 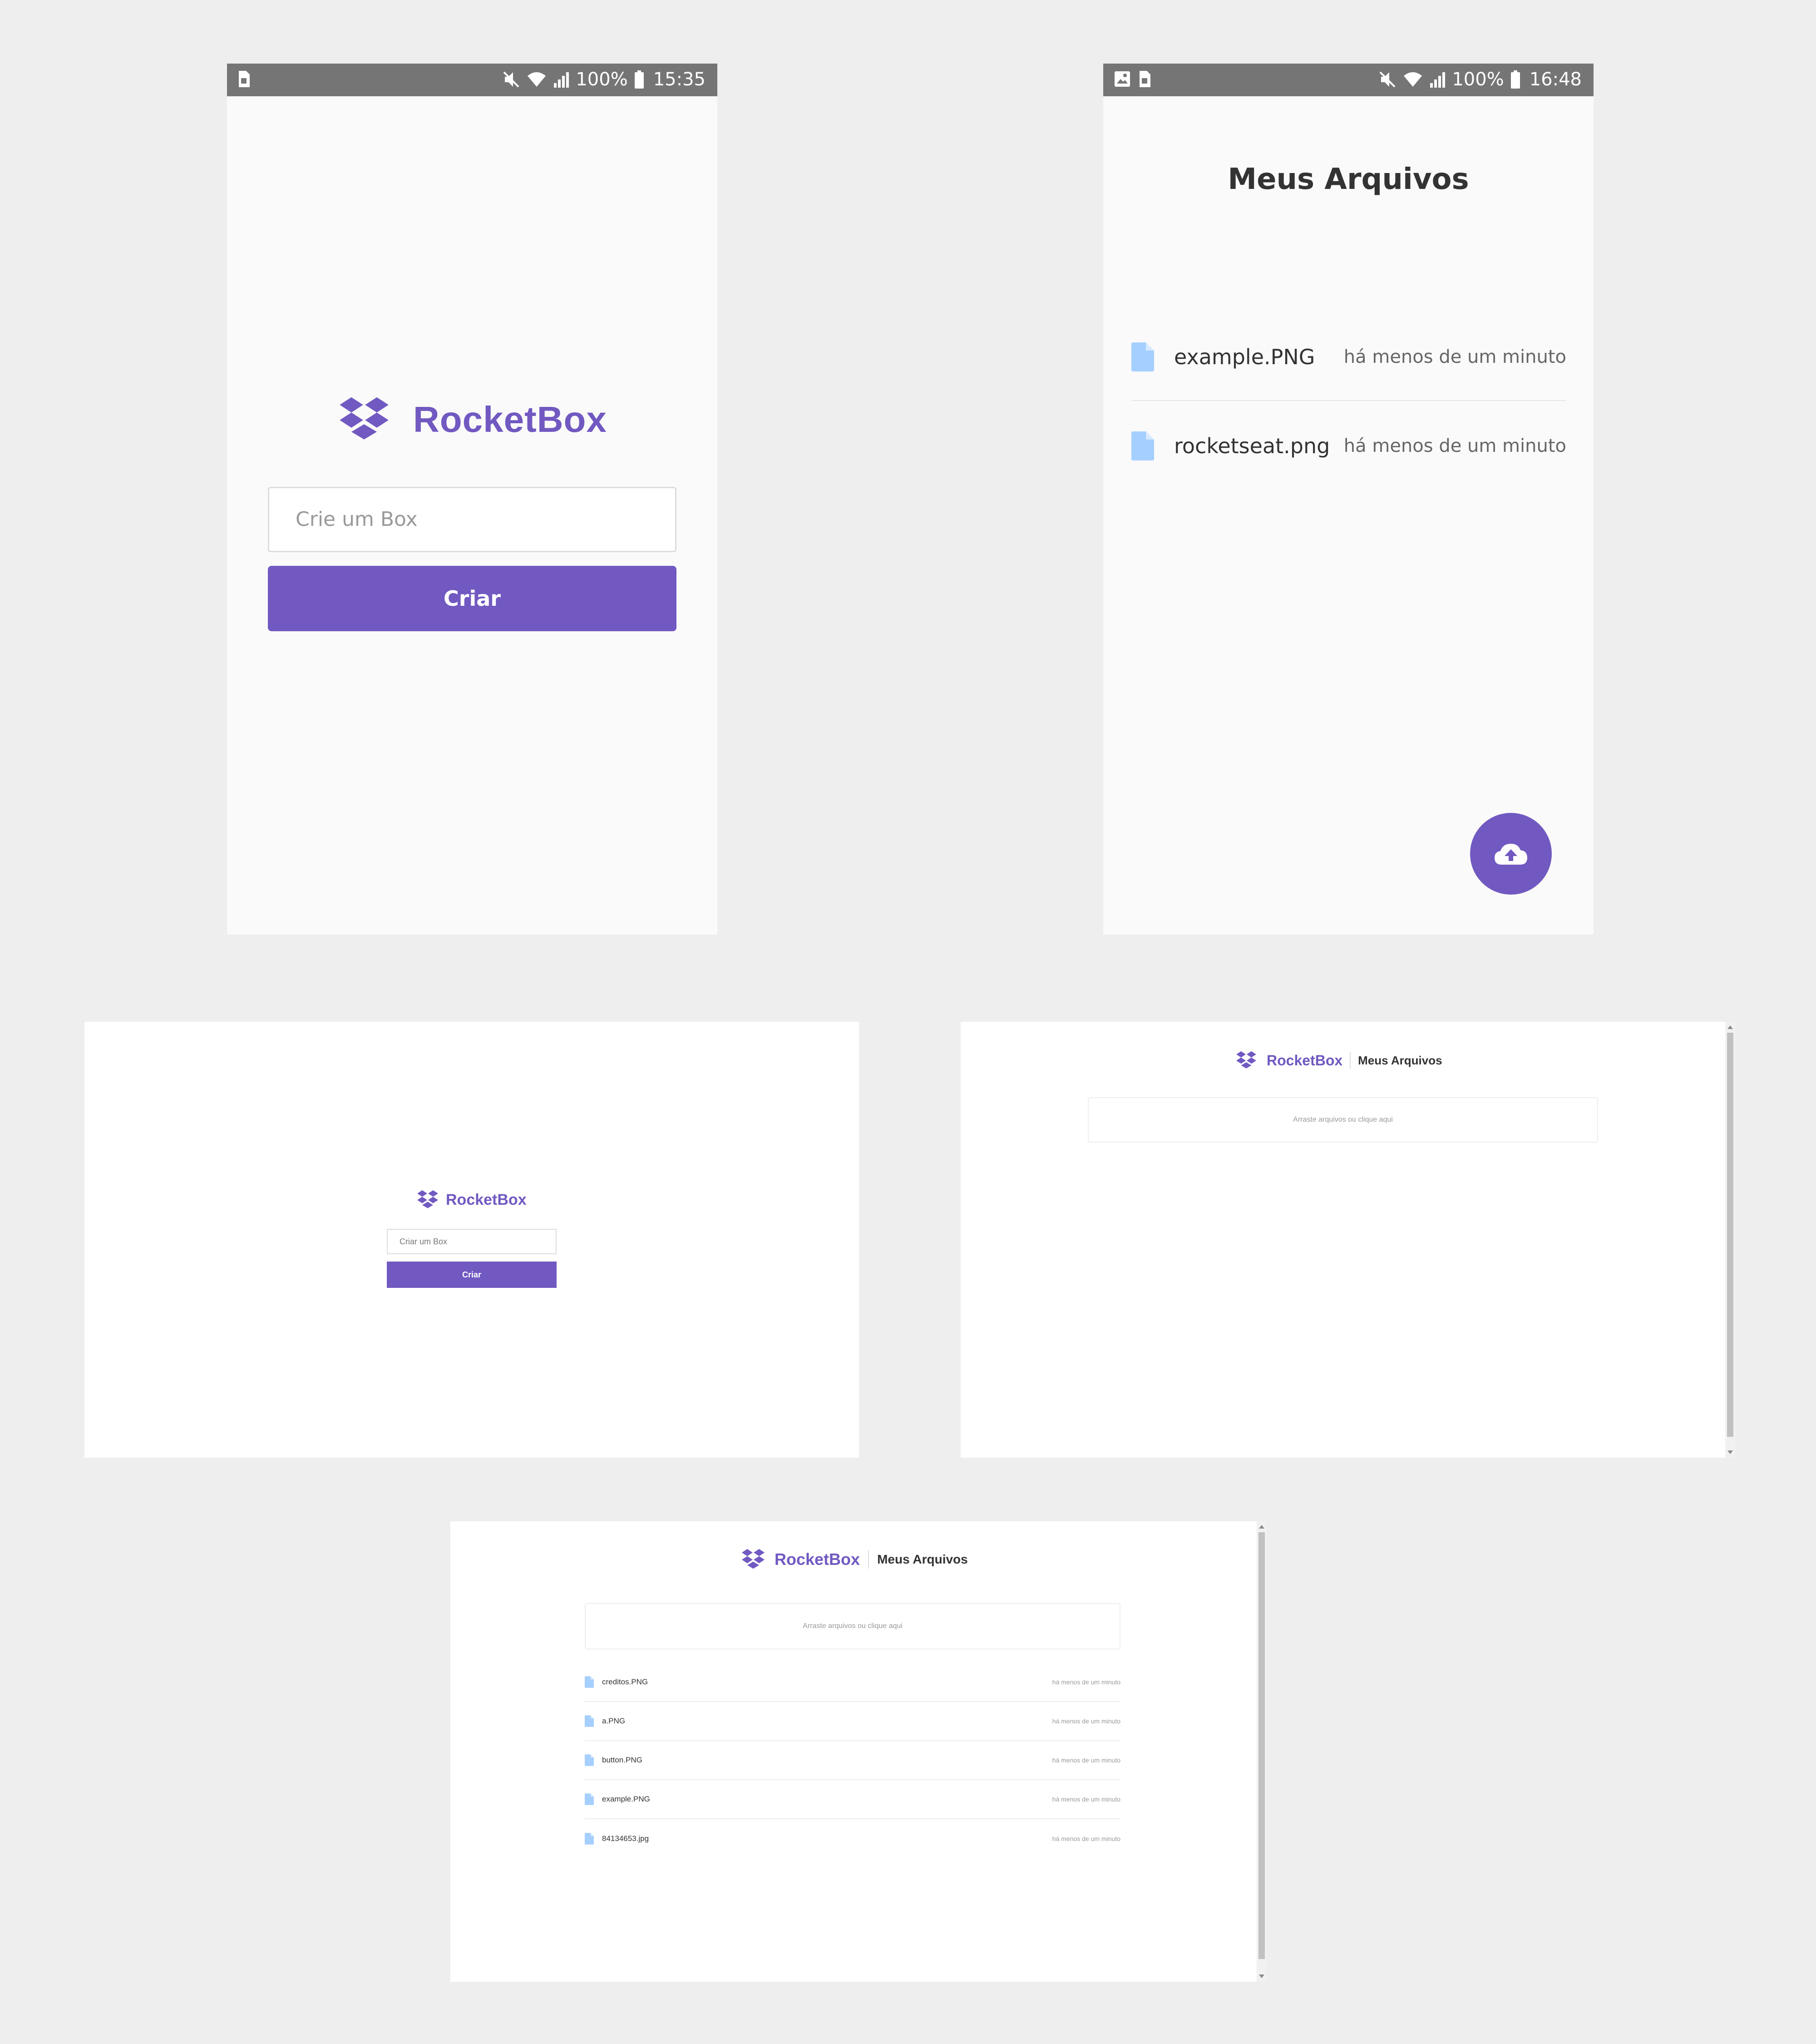 What do you see at coordinates (679, 80) in the screenshot?
I see `clock: 15:35` at bounding box center [679, 80].